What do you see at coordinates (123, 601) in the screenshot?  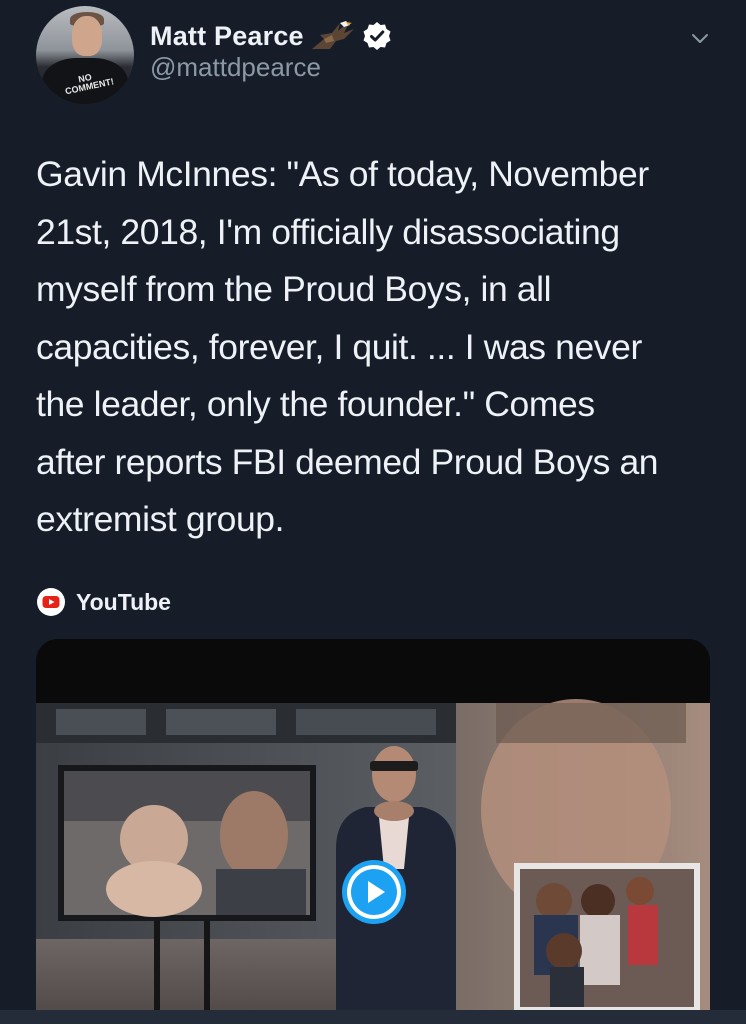 I see `source-label: YouTube` at bounding box center [123, 601].